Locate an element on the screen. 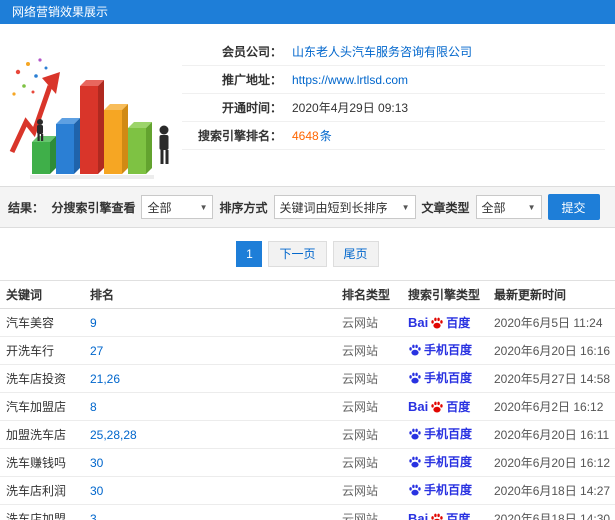 This screenshot has width=615, height=520. time-cell: 2020年6月20日 16:16 is located at coordinates (551, 350).